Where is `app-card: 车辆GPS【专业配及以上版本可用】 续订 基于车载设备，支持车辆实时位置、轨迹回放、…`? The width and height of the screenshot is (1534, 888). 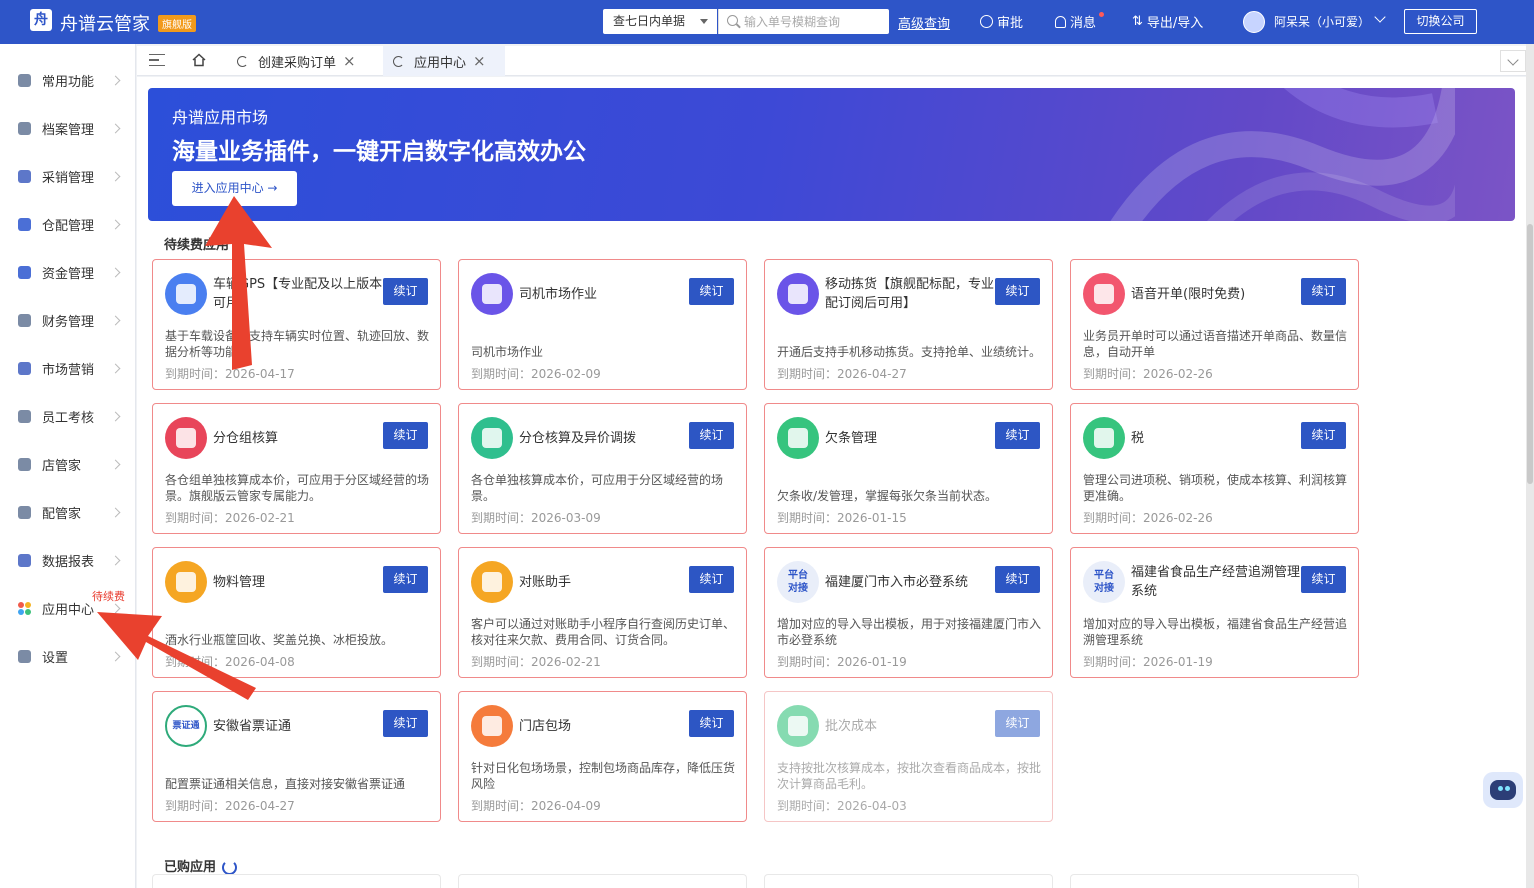 app-card: 车辆GPS【专业配及以上版本可用】 续订 基于车载设备，支持车辆实时位置、轨迹回放、… is located at coordinates (296, 324).